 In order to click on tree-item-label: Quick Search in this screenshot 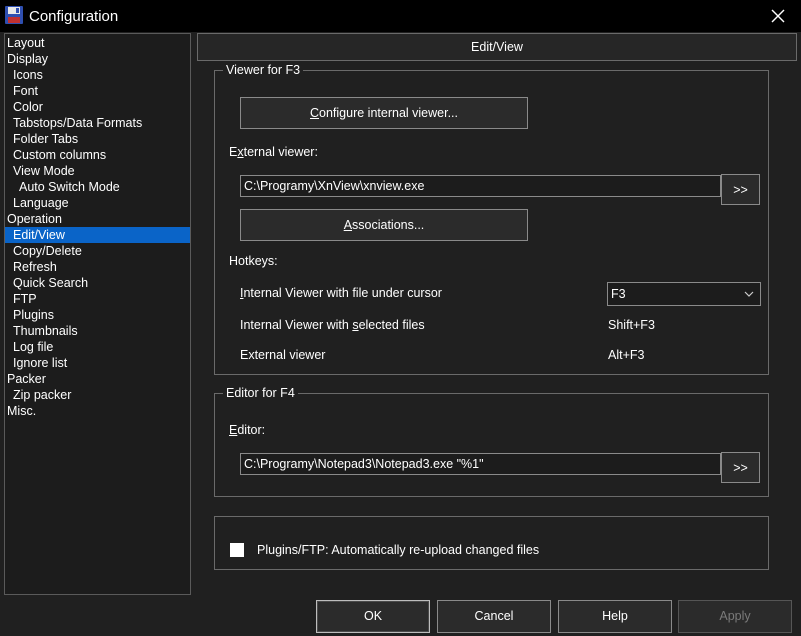, I will do `click(51, 283)`.